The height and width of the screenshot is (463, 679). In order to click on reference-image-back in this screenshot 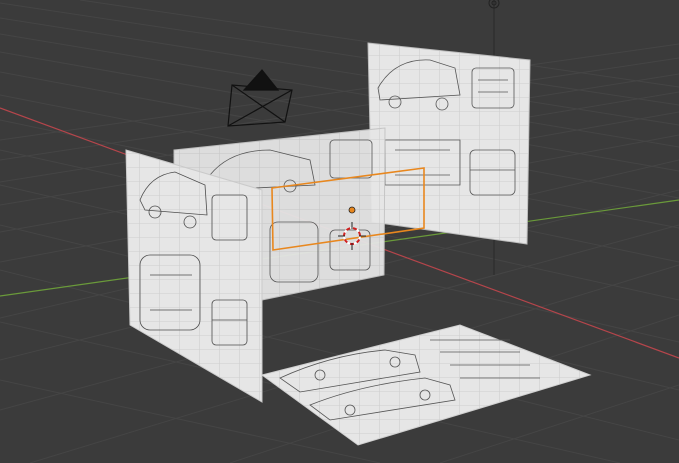, I will do `click(449, 143)`.